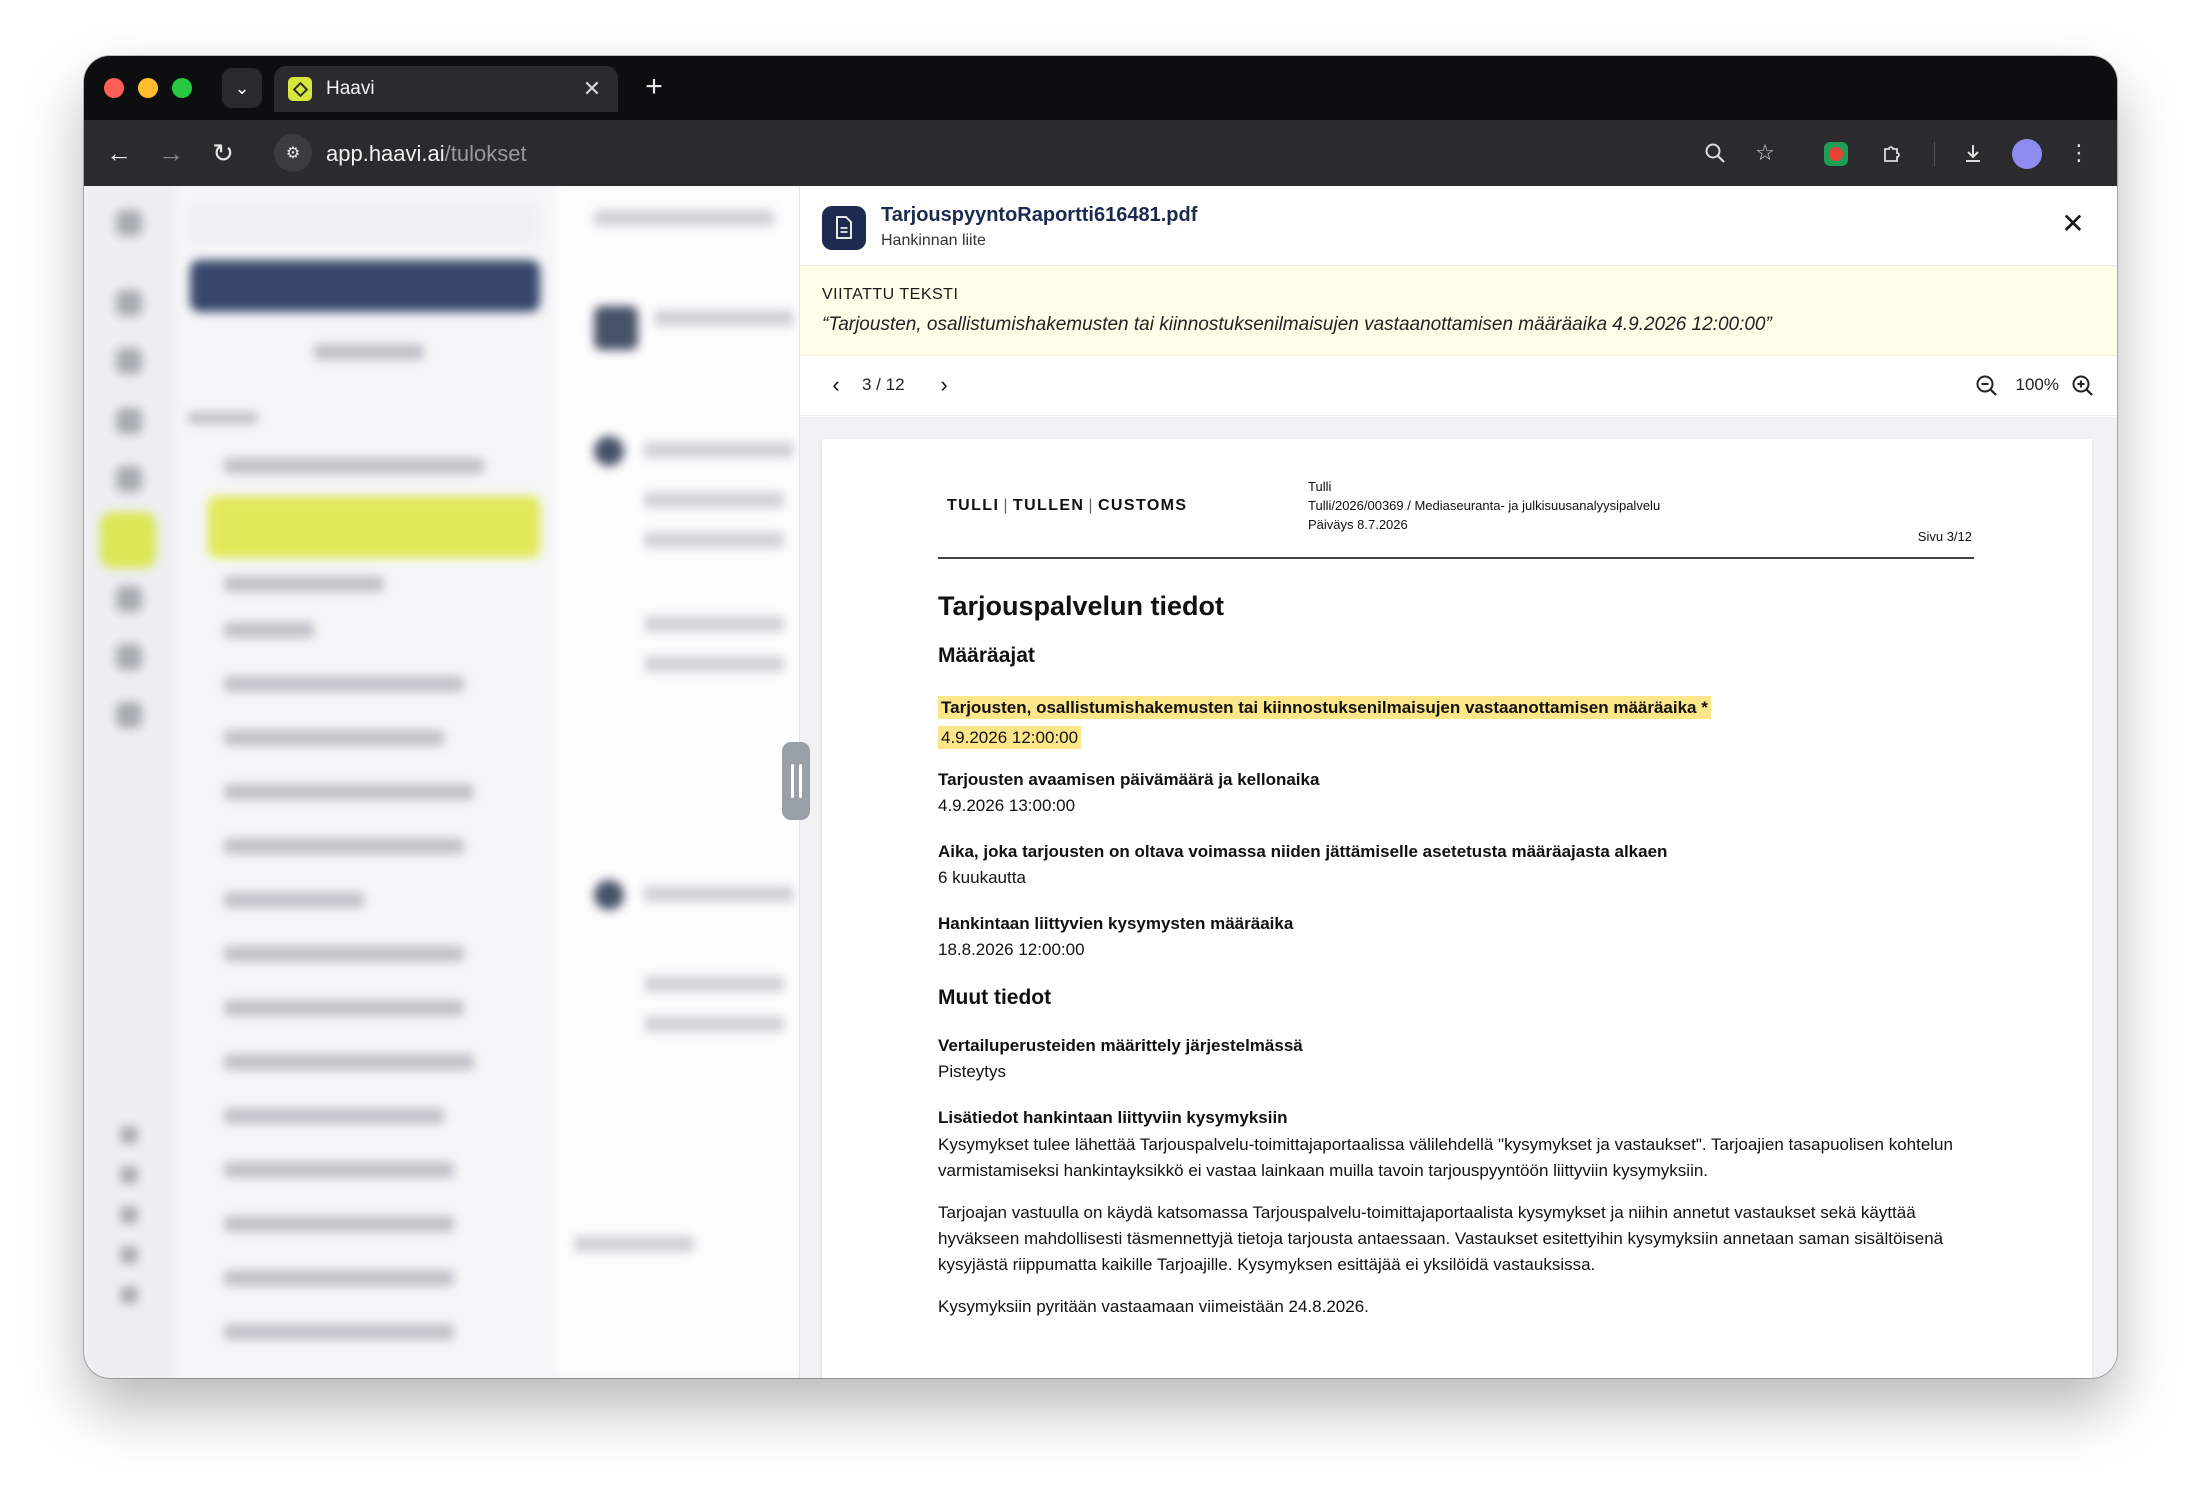 The height and width of the screenshot is (1489, 2200). I want to click on zoom-out-button, so click(1987, 386).